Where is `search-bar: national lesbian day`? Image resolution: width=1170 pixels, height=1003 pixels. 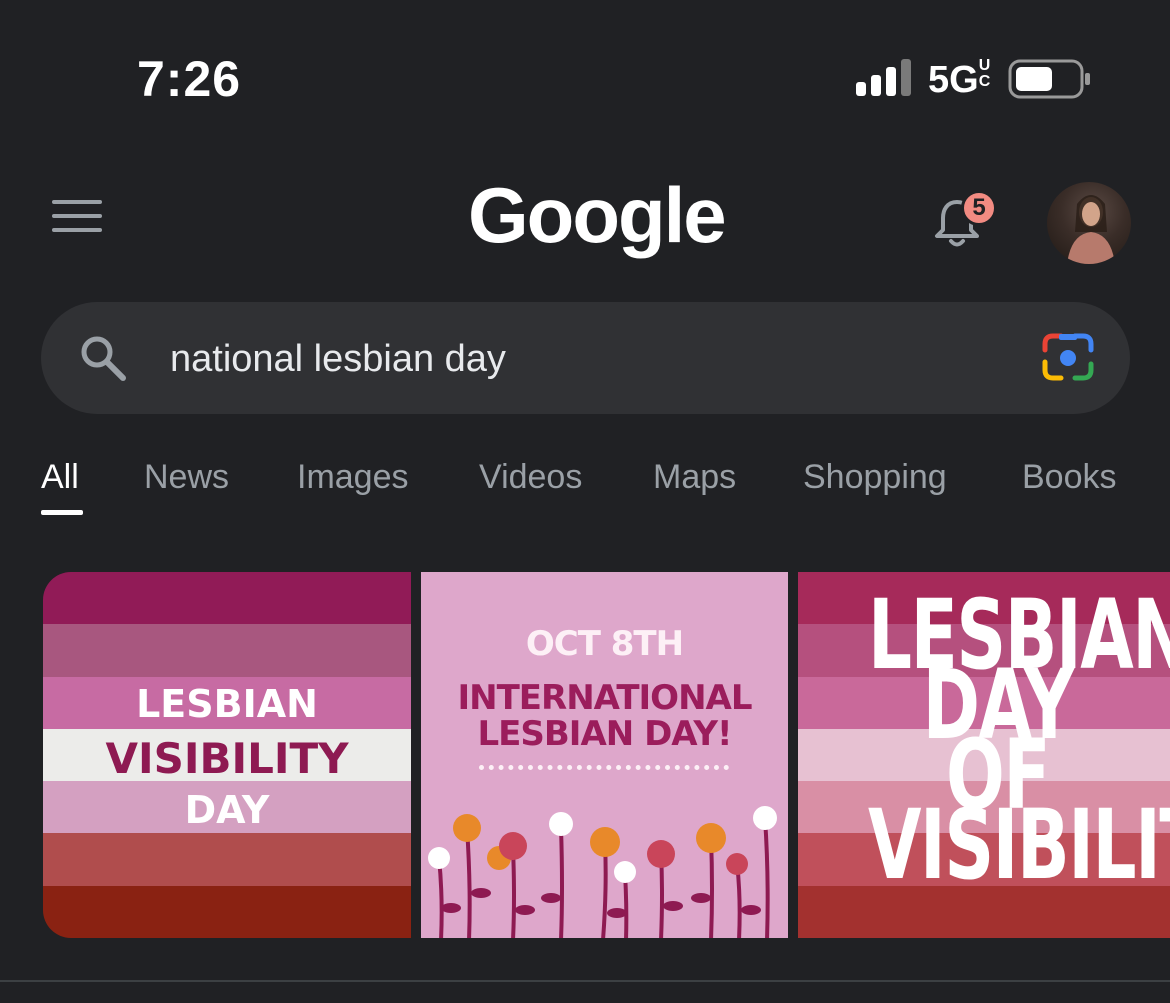
search-bar: national lesbian day is located at coordinates (585, 358).